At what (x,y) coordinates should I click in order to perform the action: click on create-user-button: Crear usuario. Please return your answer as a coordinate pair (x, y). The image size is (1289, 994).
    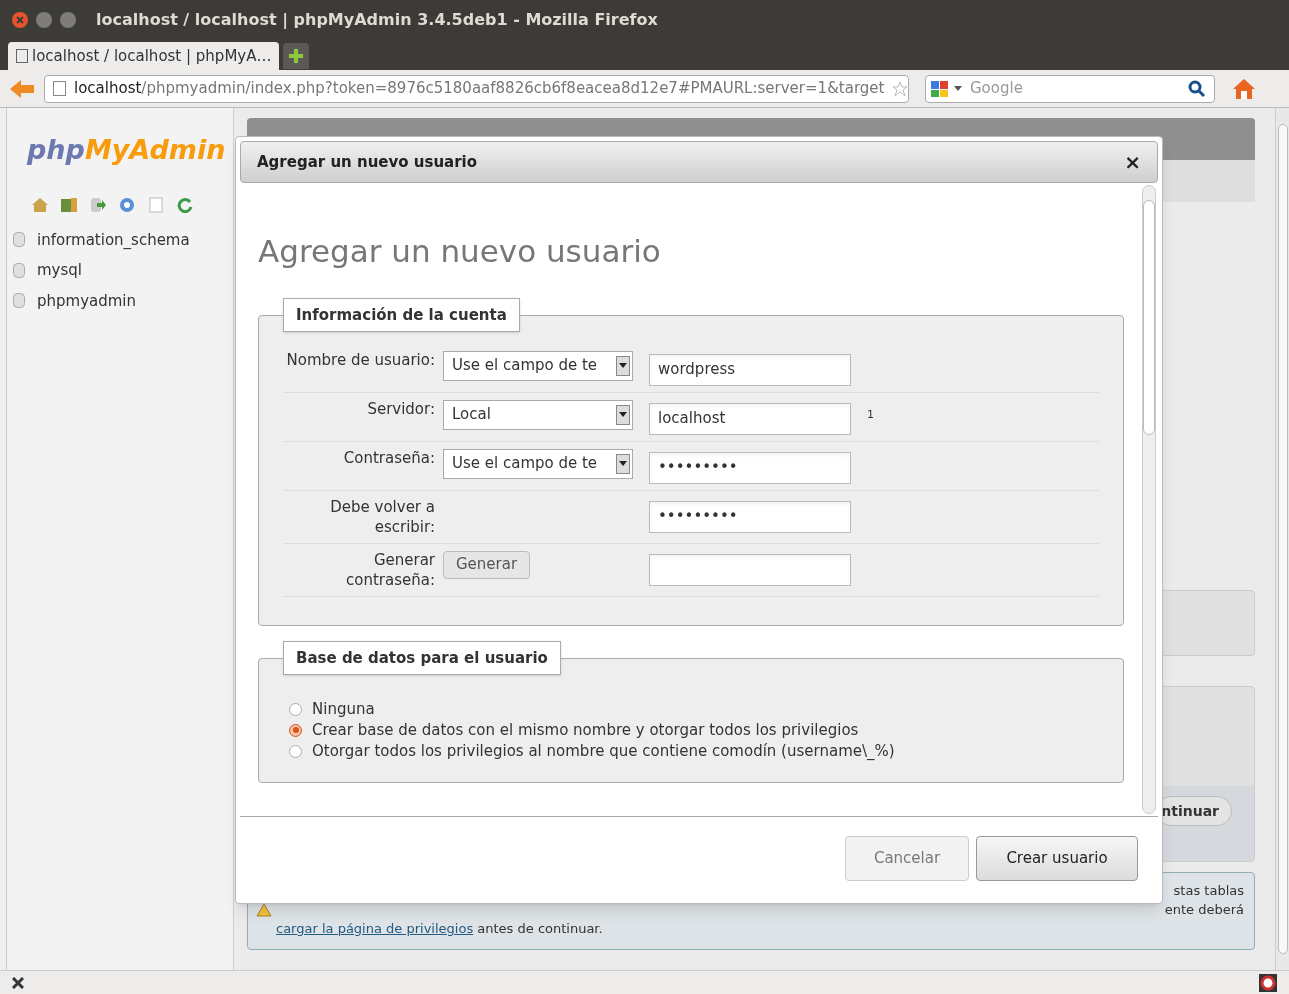
    Looking at the image, I should click on (1057, 858).